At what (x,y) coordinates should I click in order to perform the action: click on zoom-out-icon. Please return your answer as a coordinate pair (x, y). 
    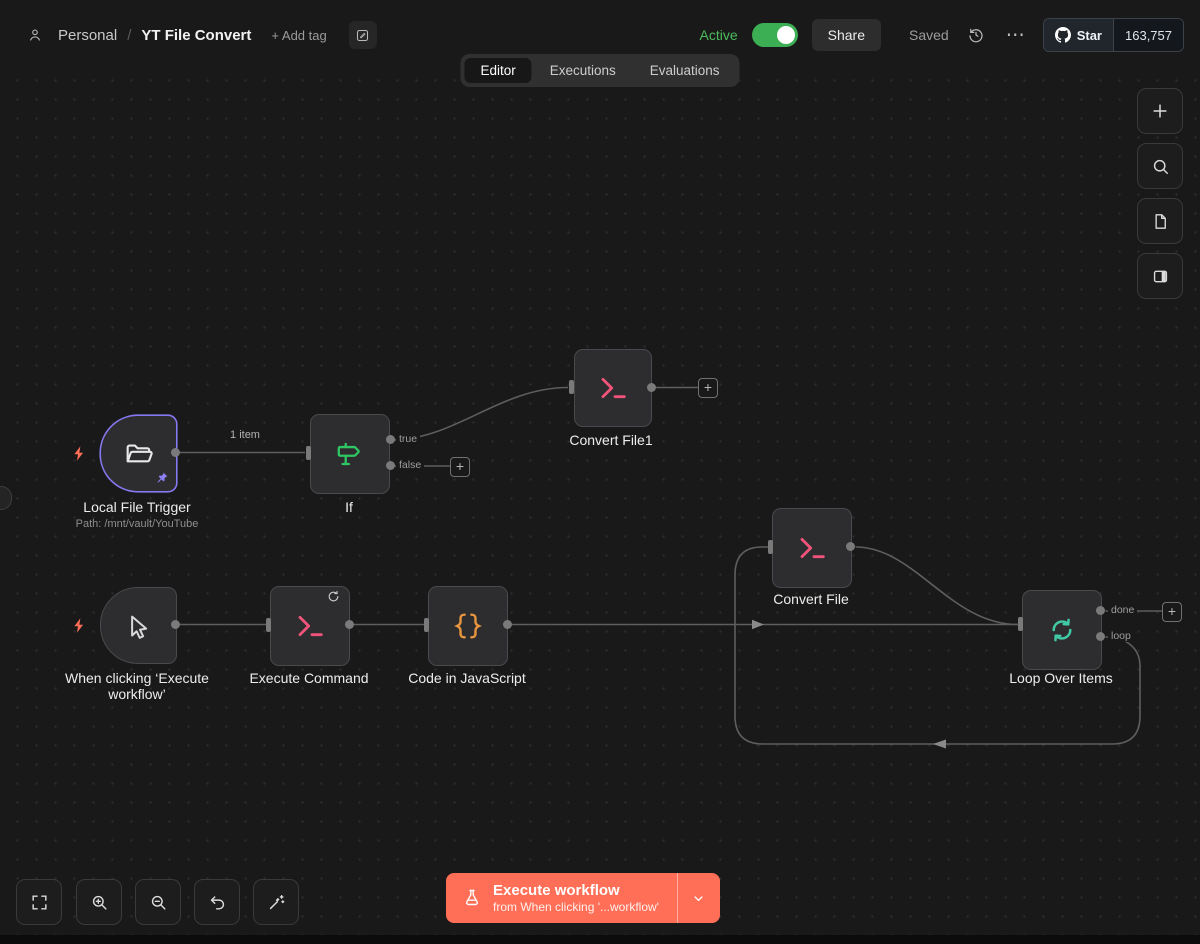
    Looking at the image, I should click on (158, 902).